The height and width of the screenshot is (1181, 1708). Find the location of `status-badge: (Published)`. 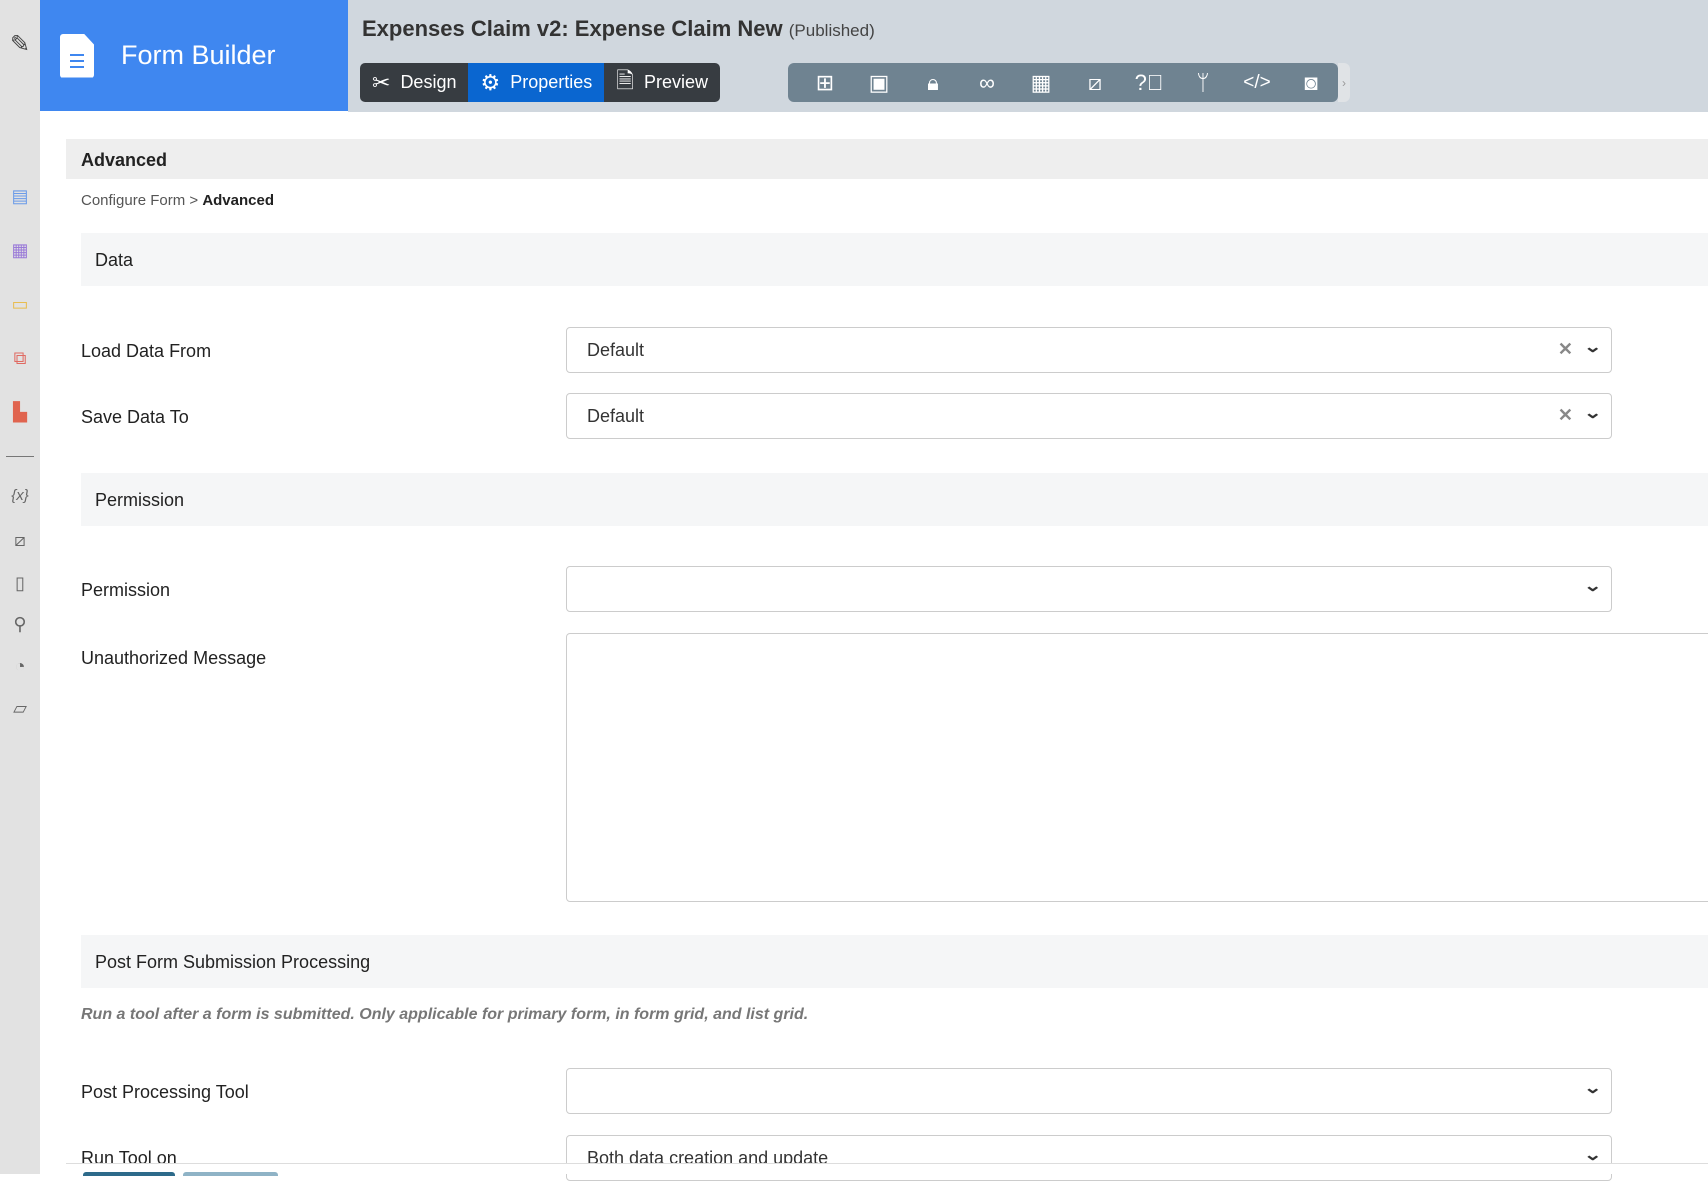

status-badge: (Published) is located at coordinates (831, 30).